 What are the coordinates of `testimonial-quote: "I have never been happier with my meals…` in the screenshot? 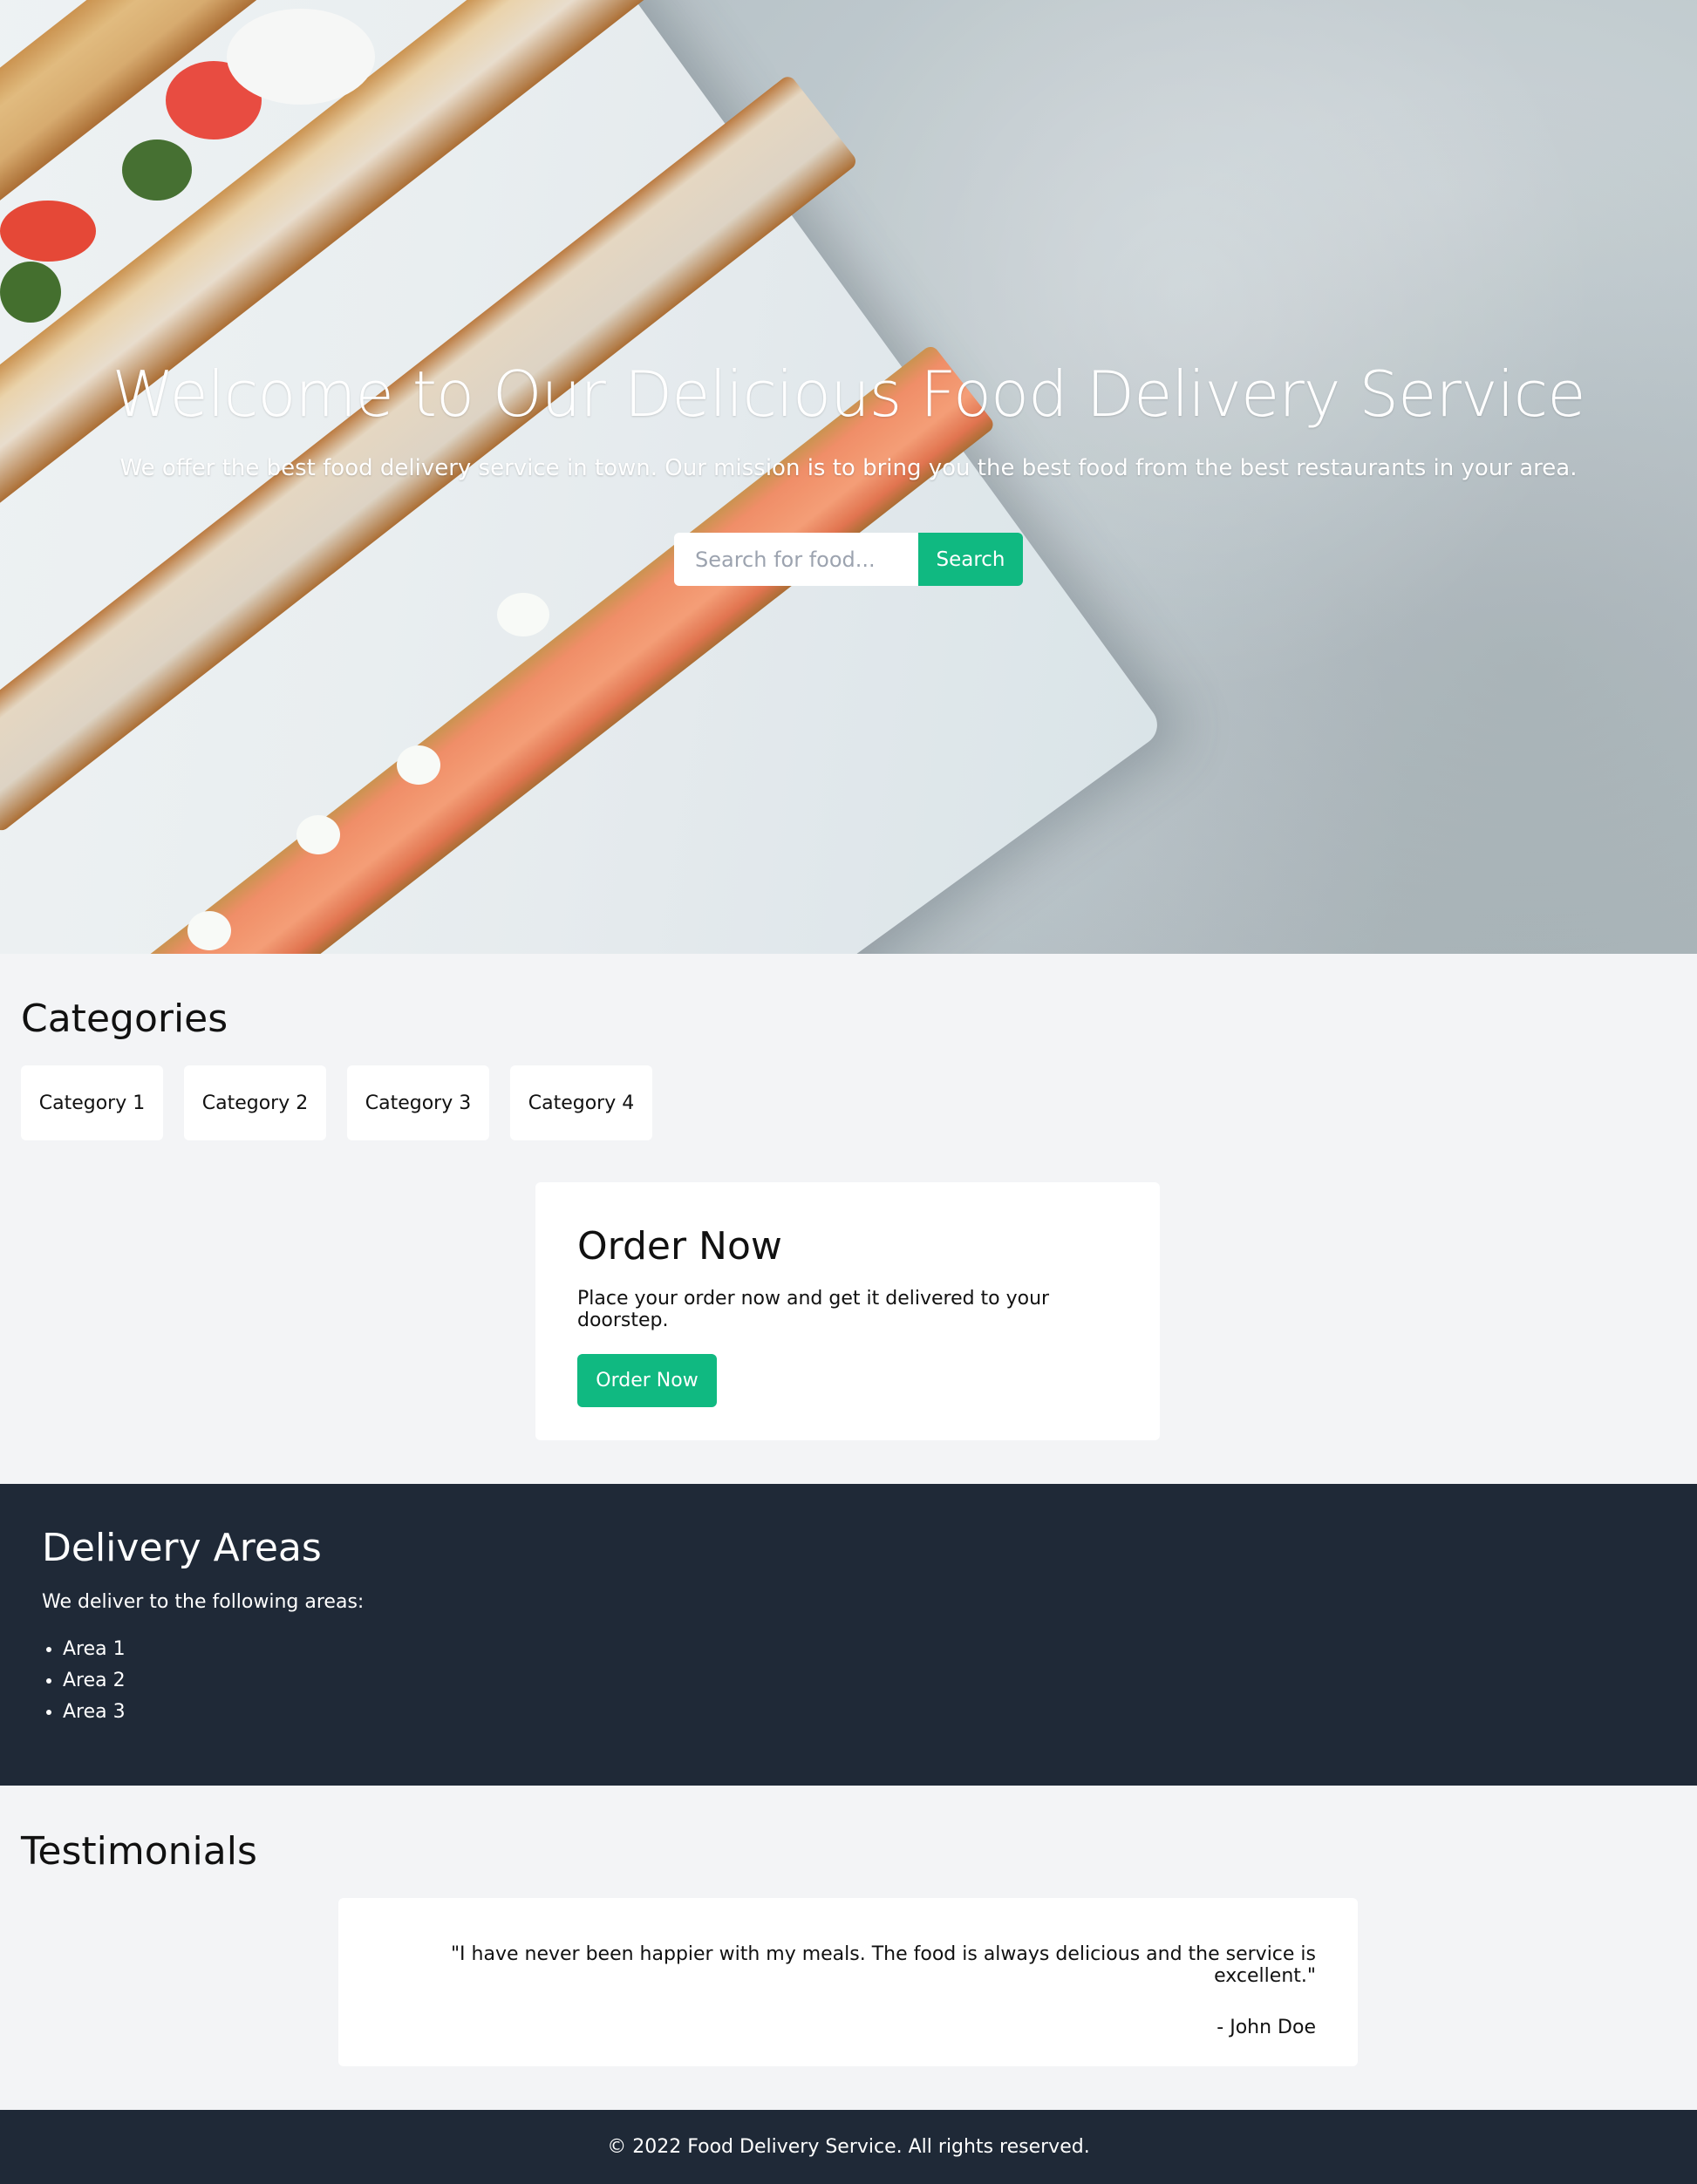 It's located at (883, 1965).